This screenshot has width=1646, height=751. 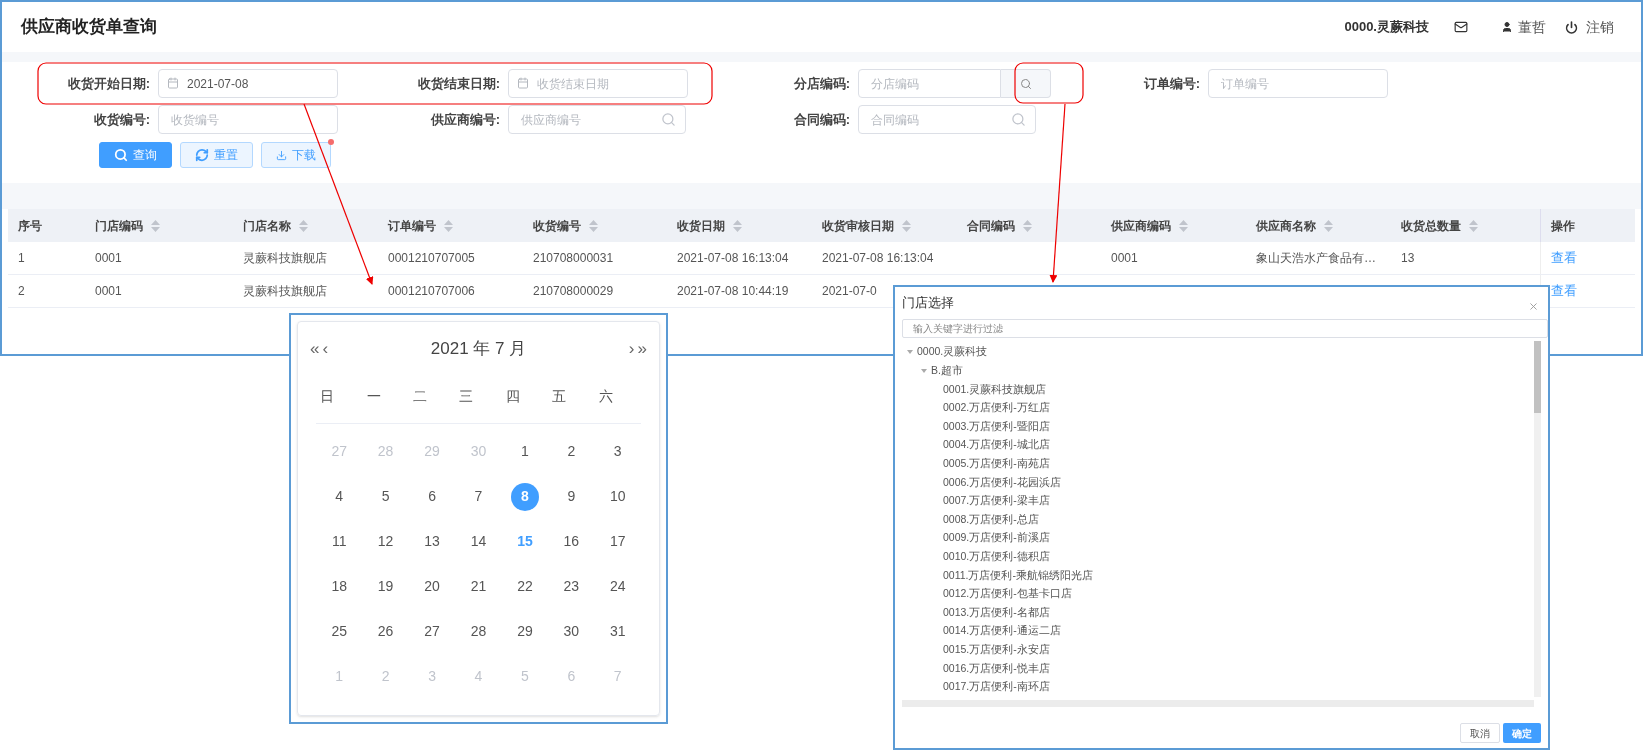 What do you see at coordinates (668, 119) in the screenshot?
I see `search-icon` at bounding box center [668, 119].